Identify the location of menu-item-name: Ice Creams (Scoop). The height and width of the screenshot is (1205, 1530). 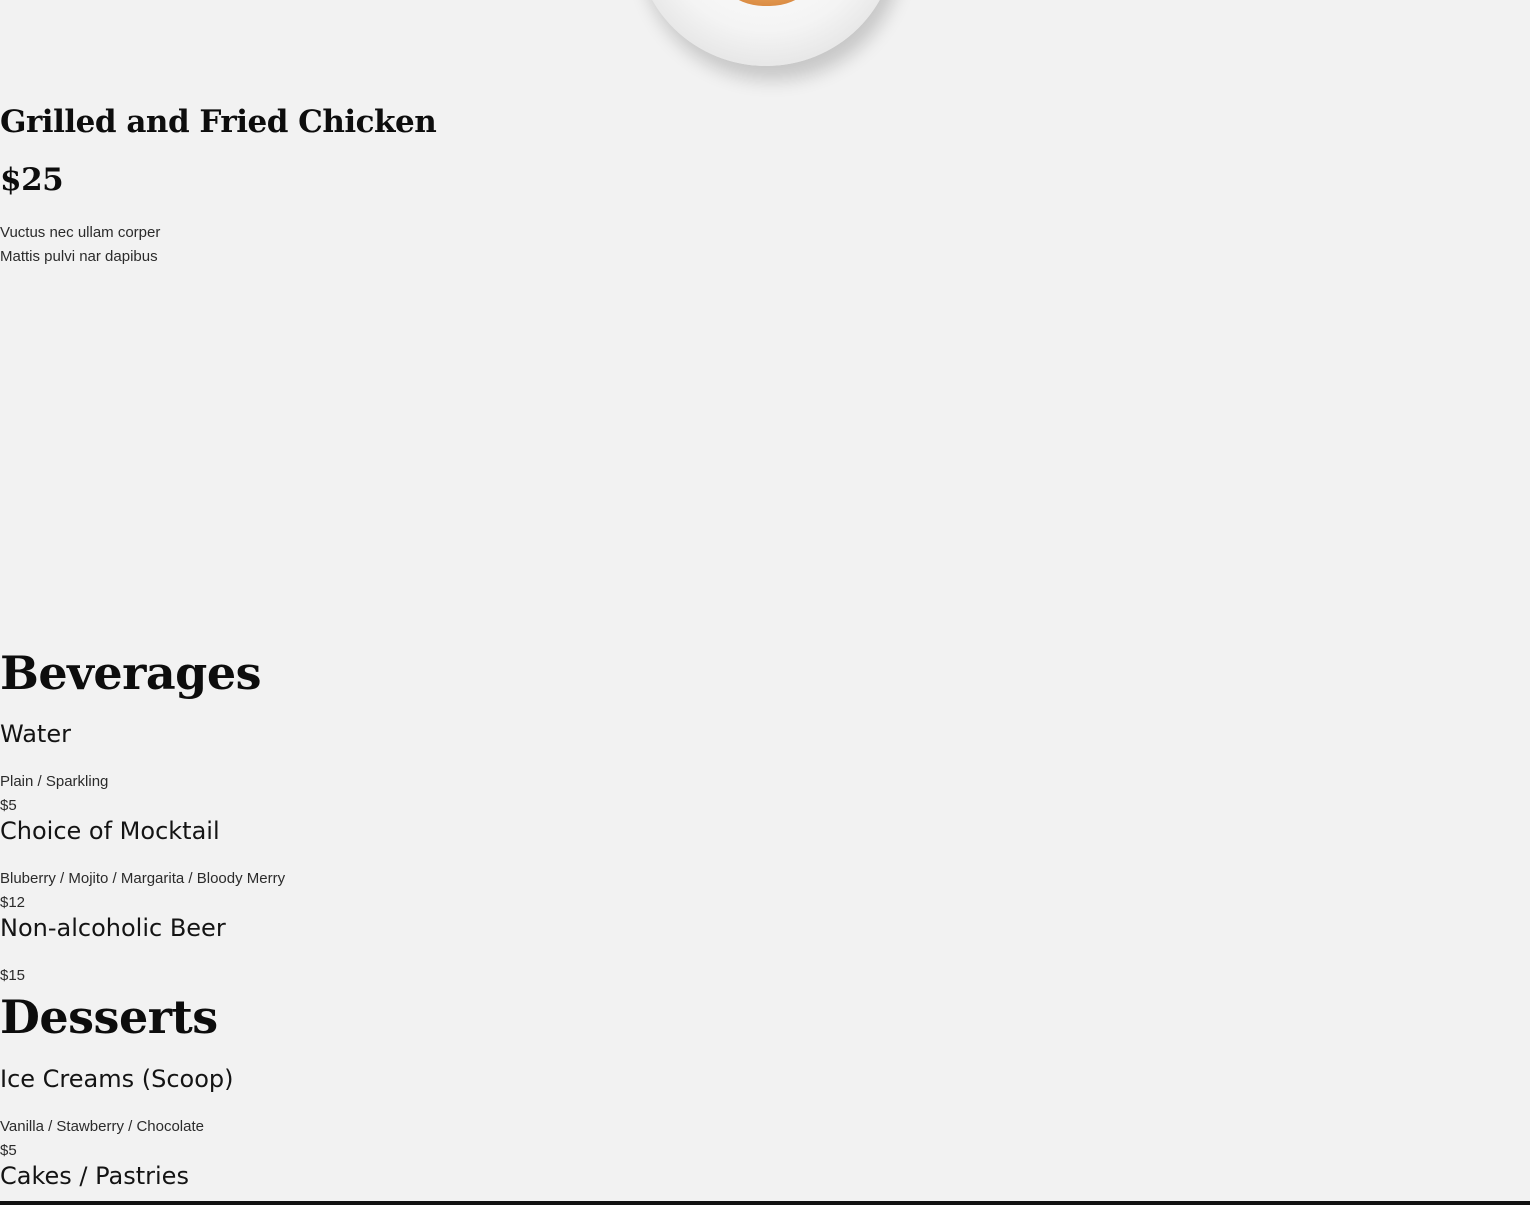
(117, 1079).